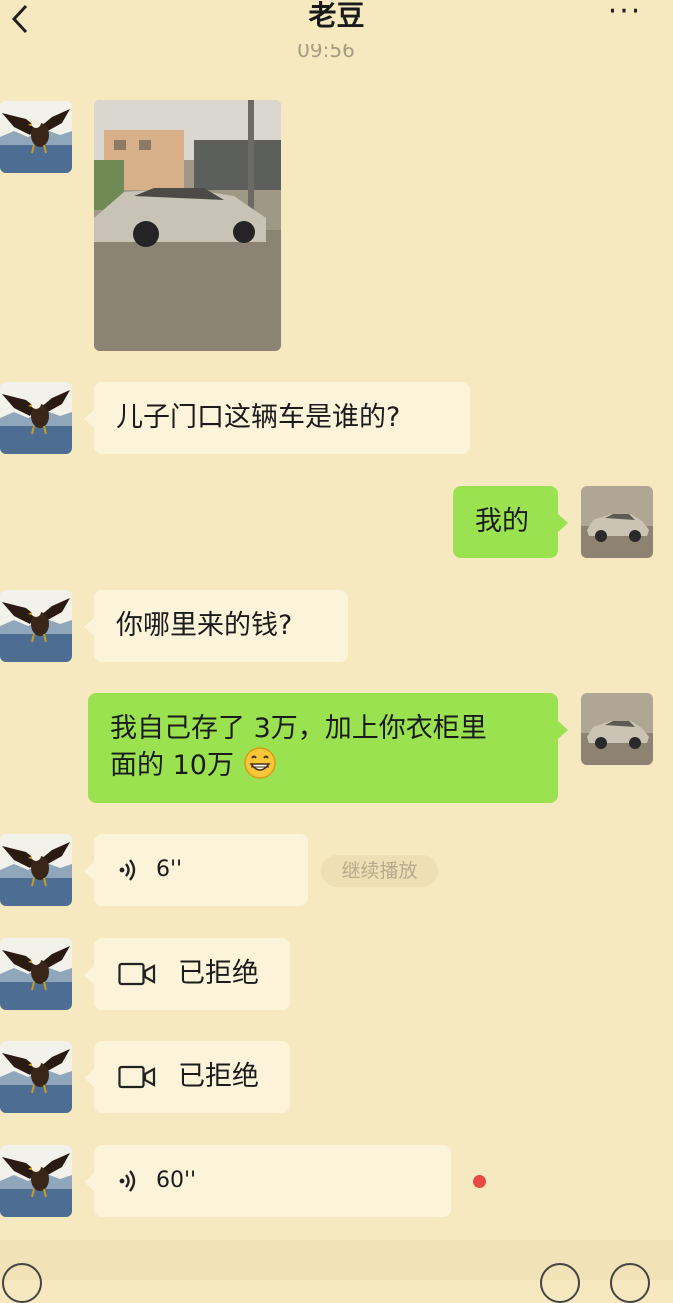 The width and height of the screenshot is (673, 1303). Describe the element at coordinates (379, 871) in the screenshot. I see `continue-playback-button: 继续播放` at that location.